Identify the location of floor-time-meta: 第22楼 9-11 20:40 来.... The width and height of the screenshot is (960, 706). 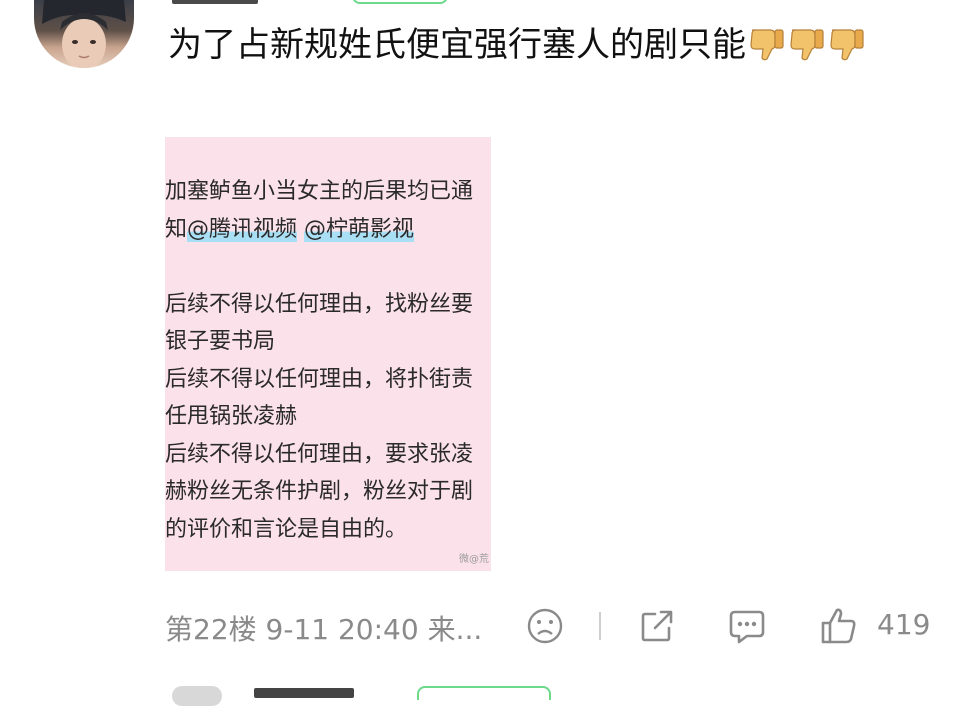
(324, 629).